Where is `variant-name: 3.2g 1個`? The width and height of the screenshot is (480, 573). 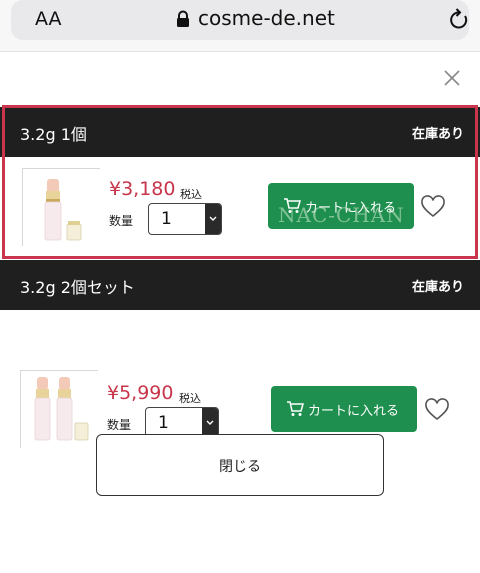 variant-name: 3.2g 1個 is located at coordinates (53, 134).